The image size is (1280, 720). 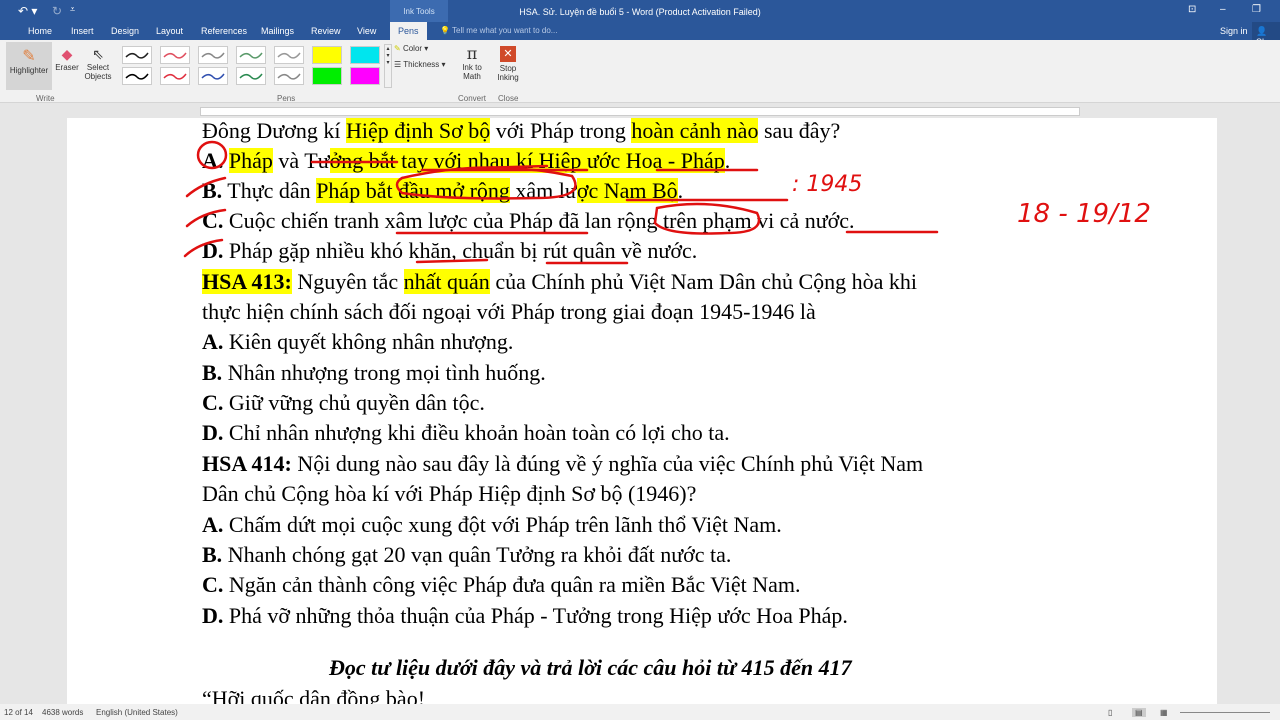 I want to click on text-run: ., so click(x=680, y=190).